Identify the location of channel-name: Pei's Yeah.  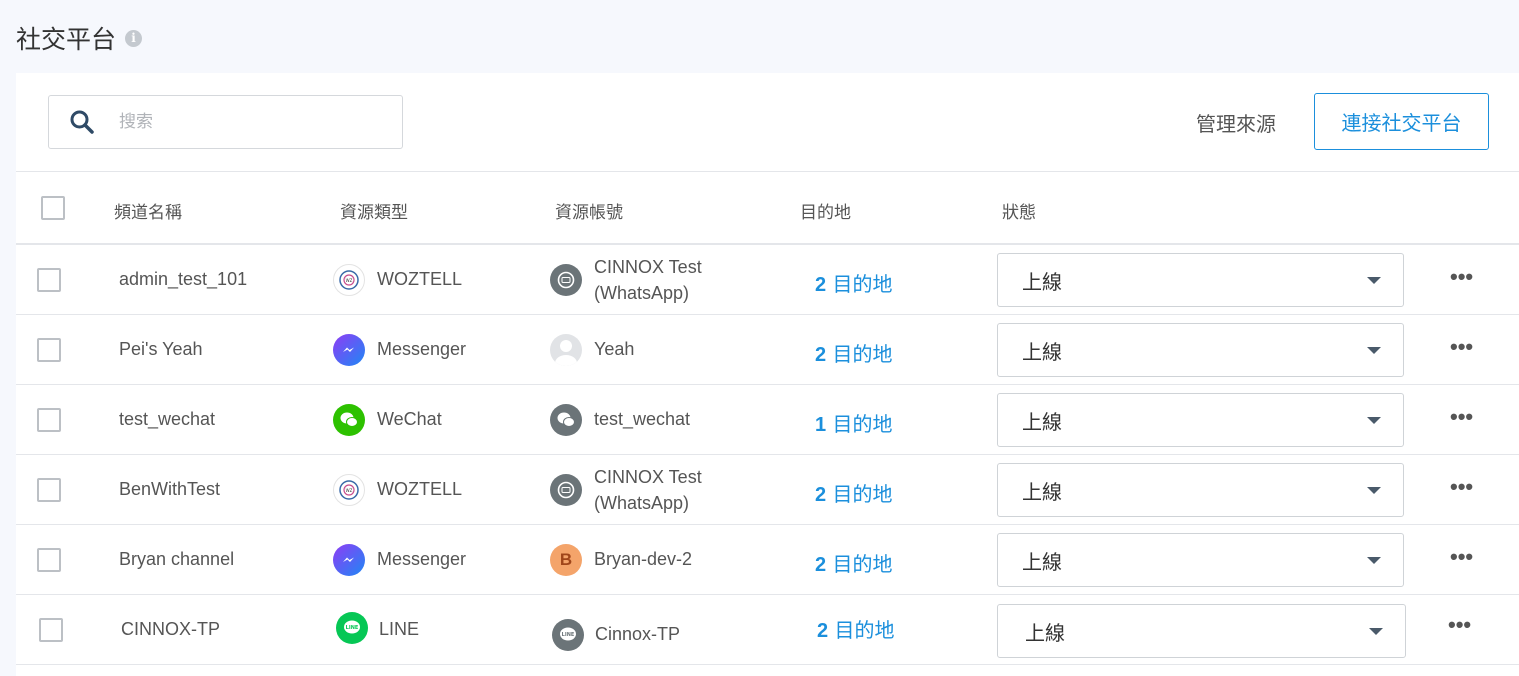
(161, 349).